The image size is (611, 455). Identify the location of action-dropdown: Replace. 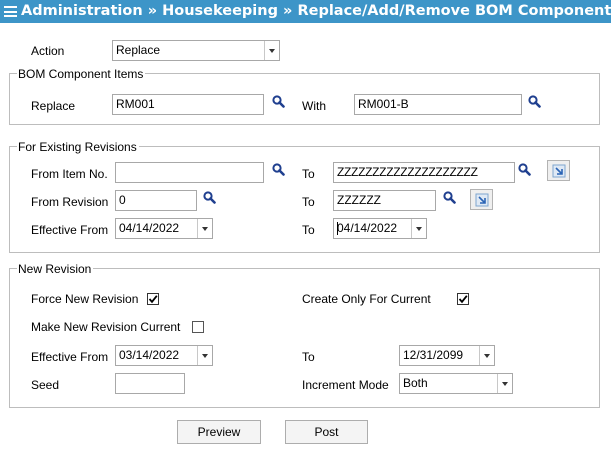
(196, 50).